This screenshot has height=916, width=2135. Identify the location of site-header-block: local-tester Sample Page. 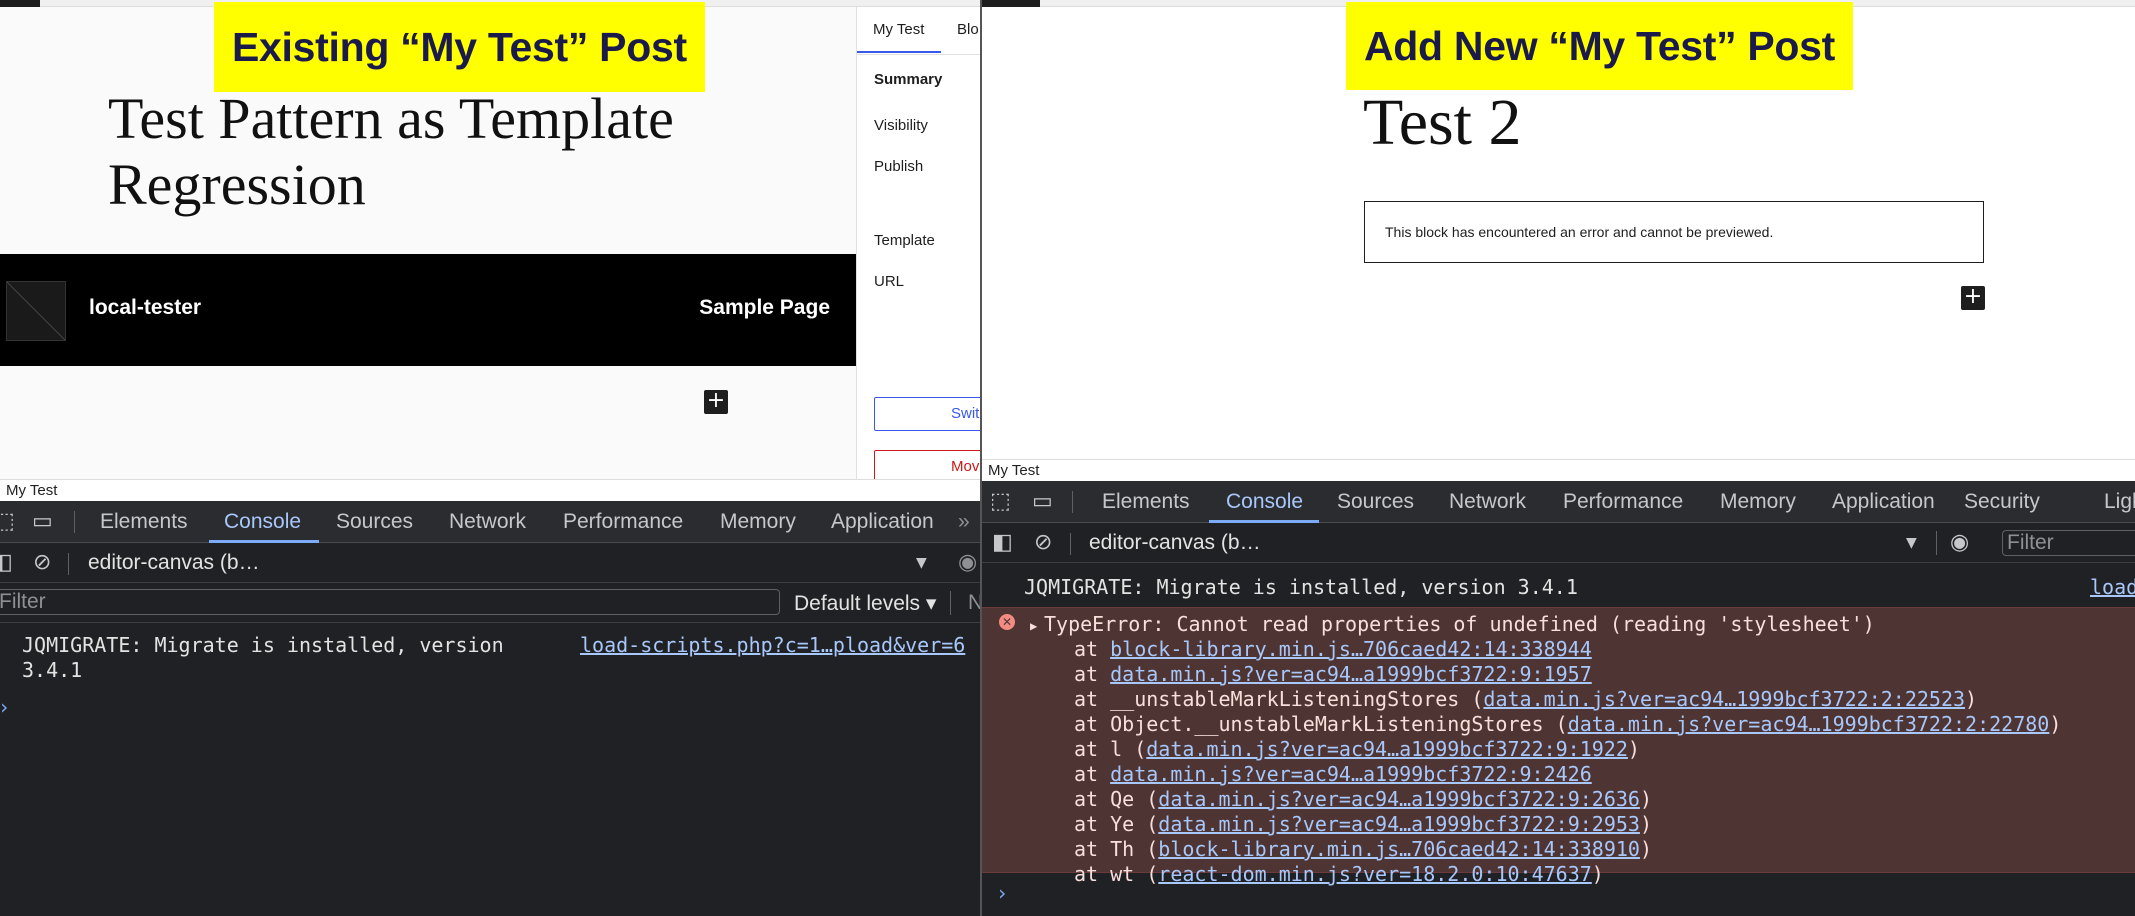
(428, 310).